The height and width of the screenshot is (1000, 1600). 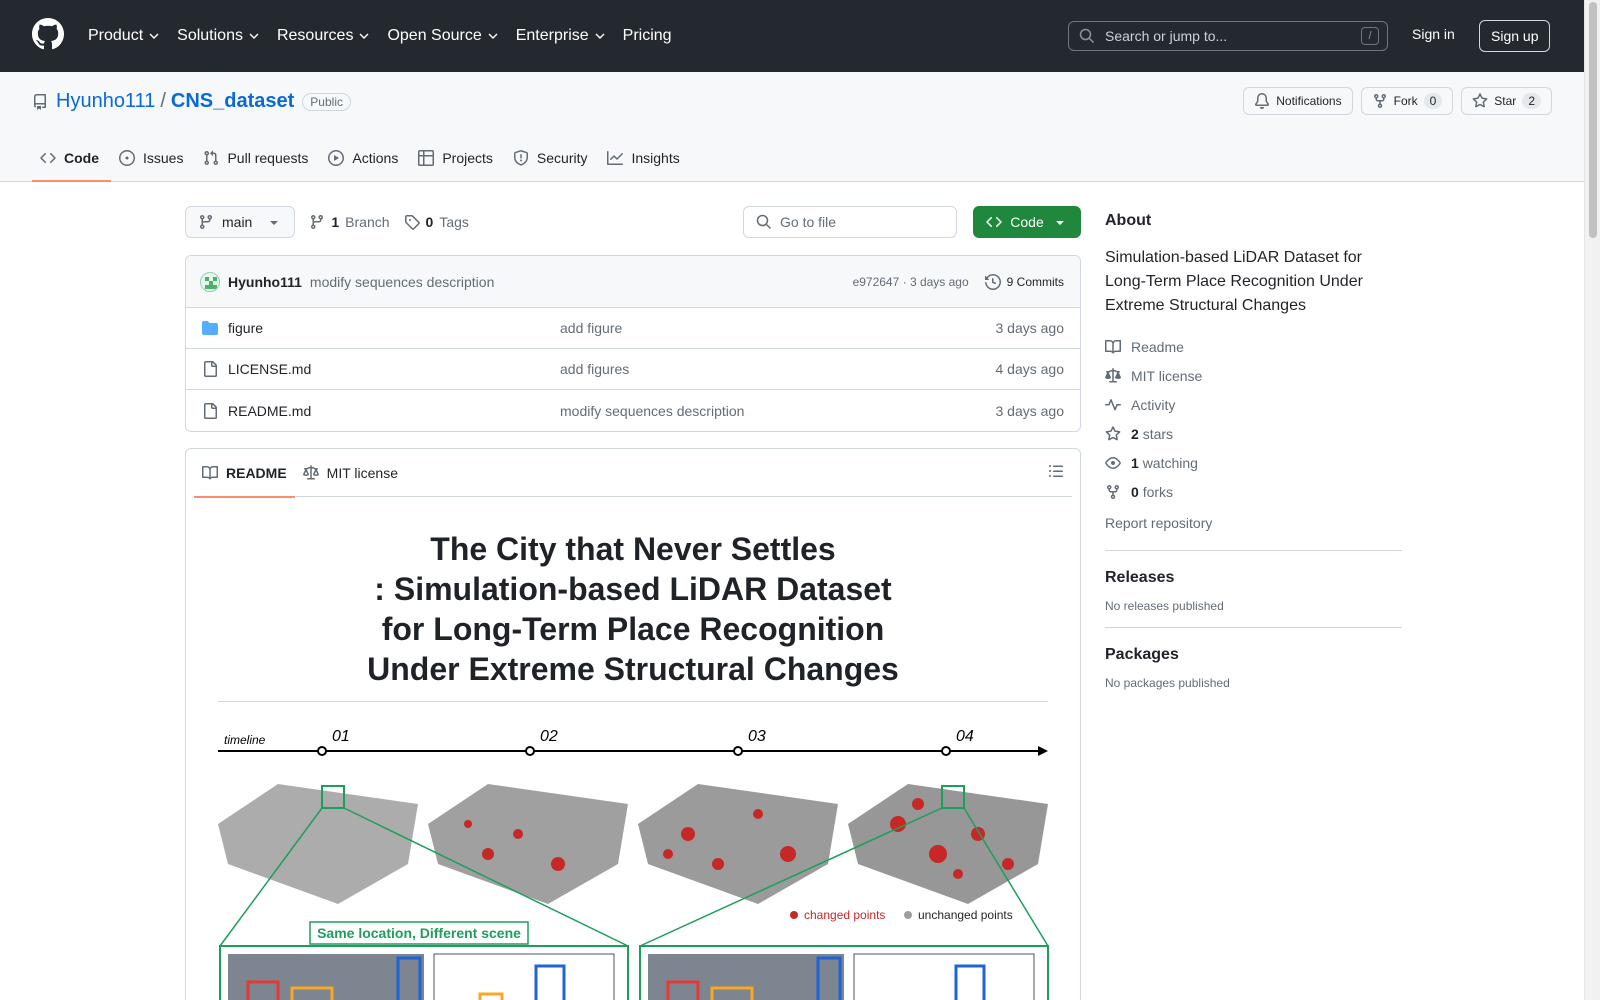 I want to click on nav-product: Product, so click(x=127, y=36).